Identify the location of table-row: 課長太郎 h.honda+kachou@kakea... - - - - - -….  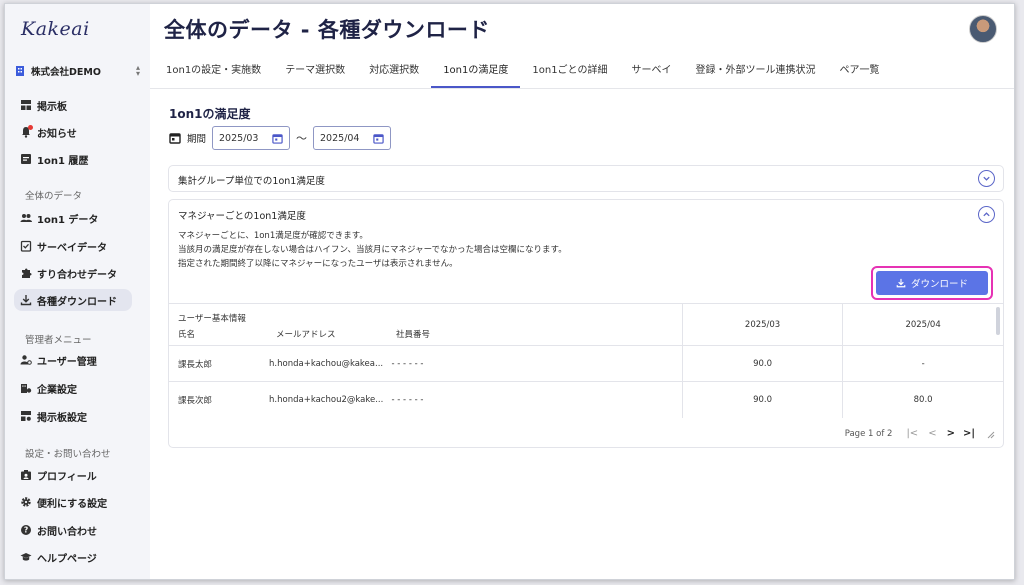
(586, 363).